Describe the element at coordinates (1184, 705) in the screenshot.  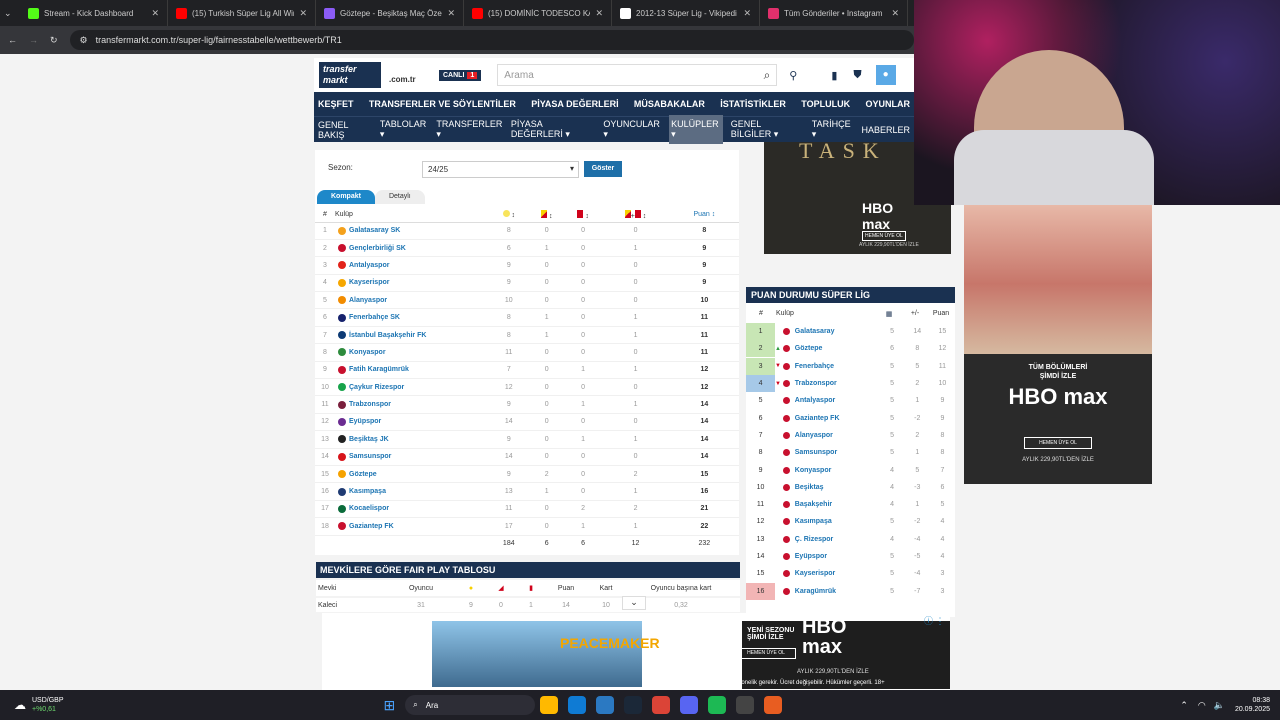
I see `tray-chevron-icon: ⌃` at that location.